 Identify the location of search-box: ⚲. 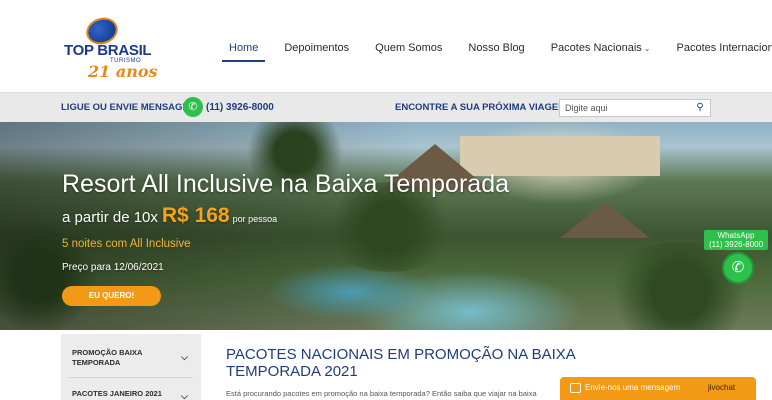
(635, 108).